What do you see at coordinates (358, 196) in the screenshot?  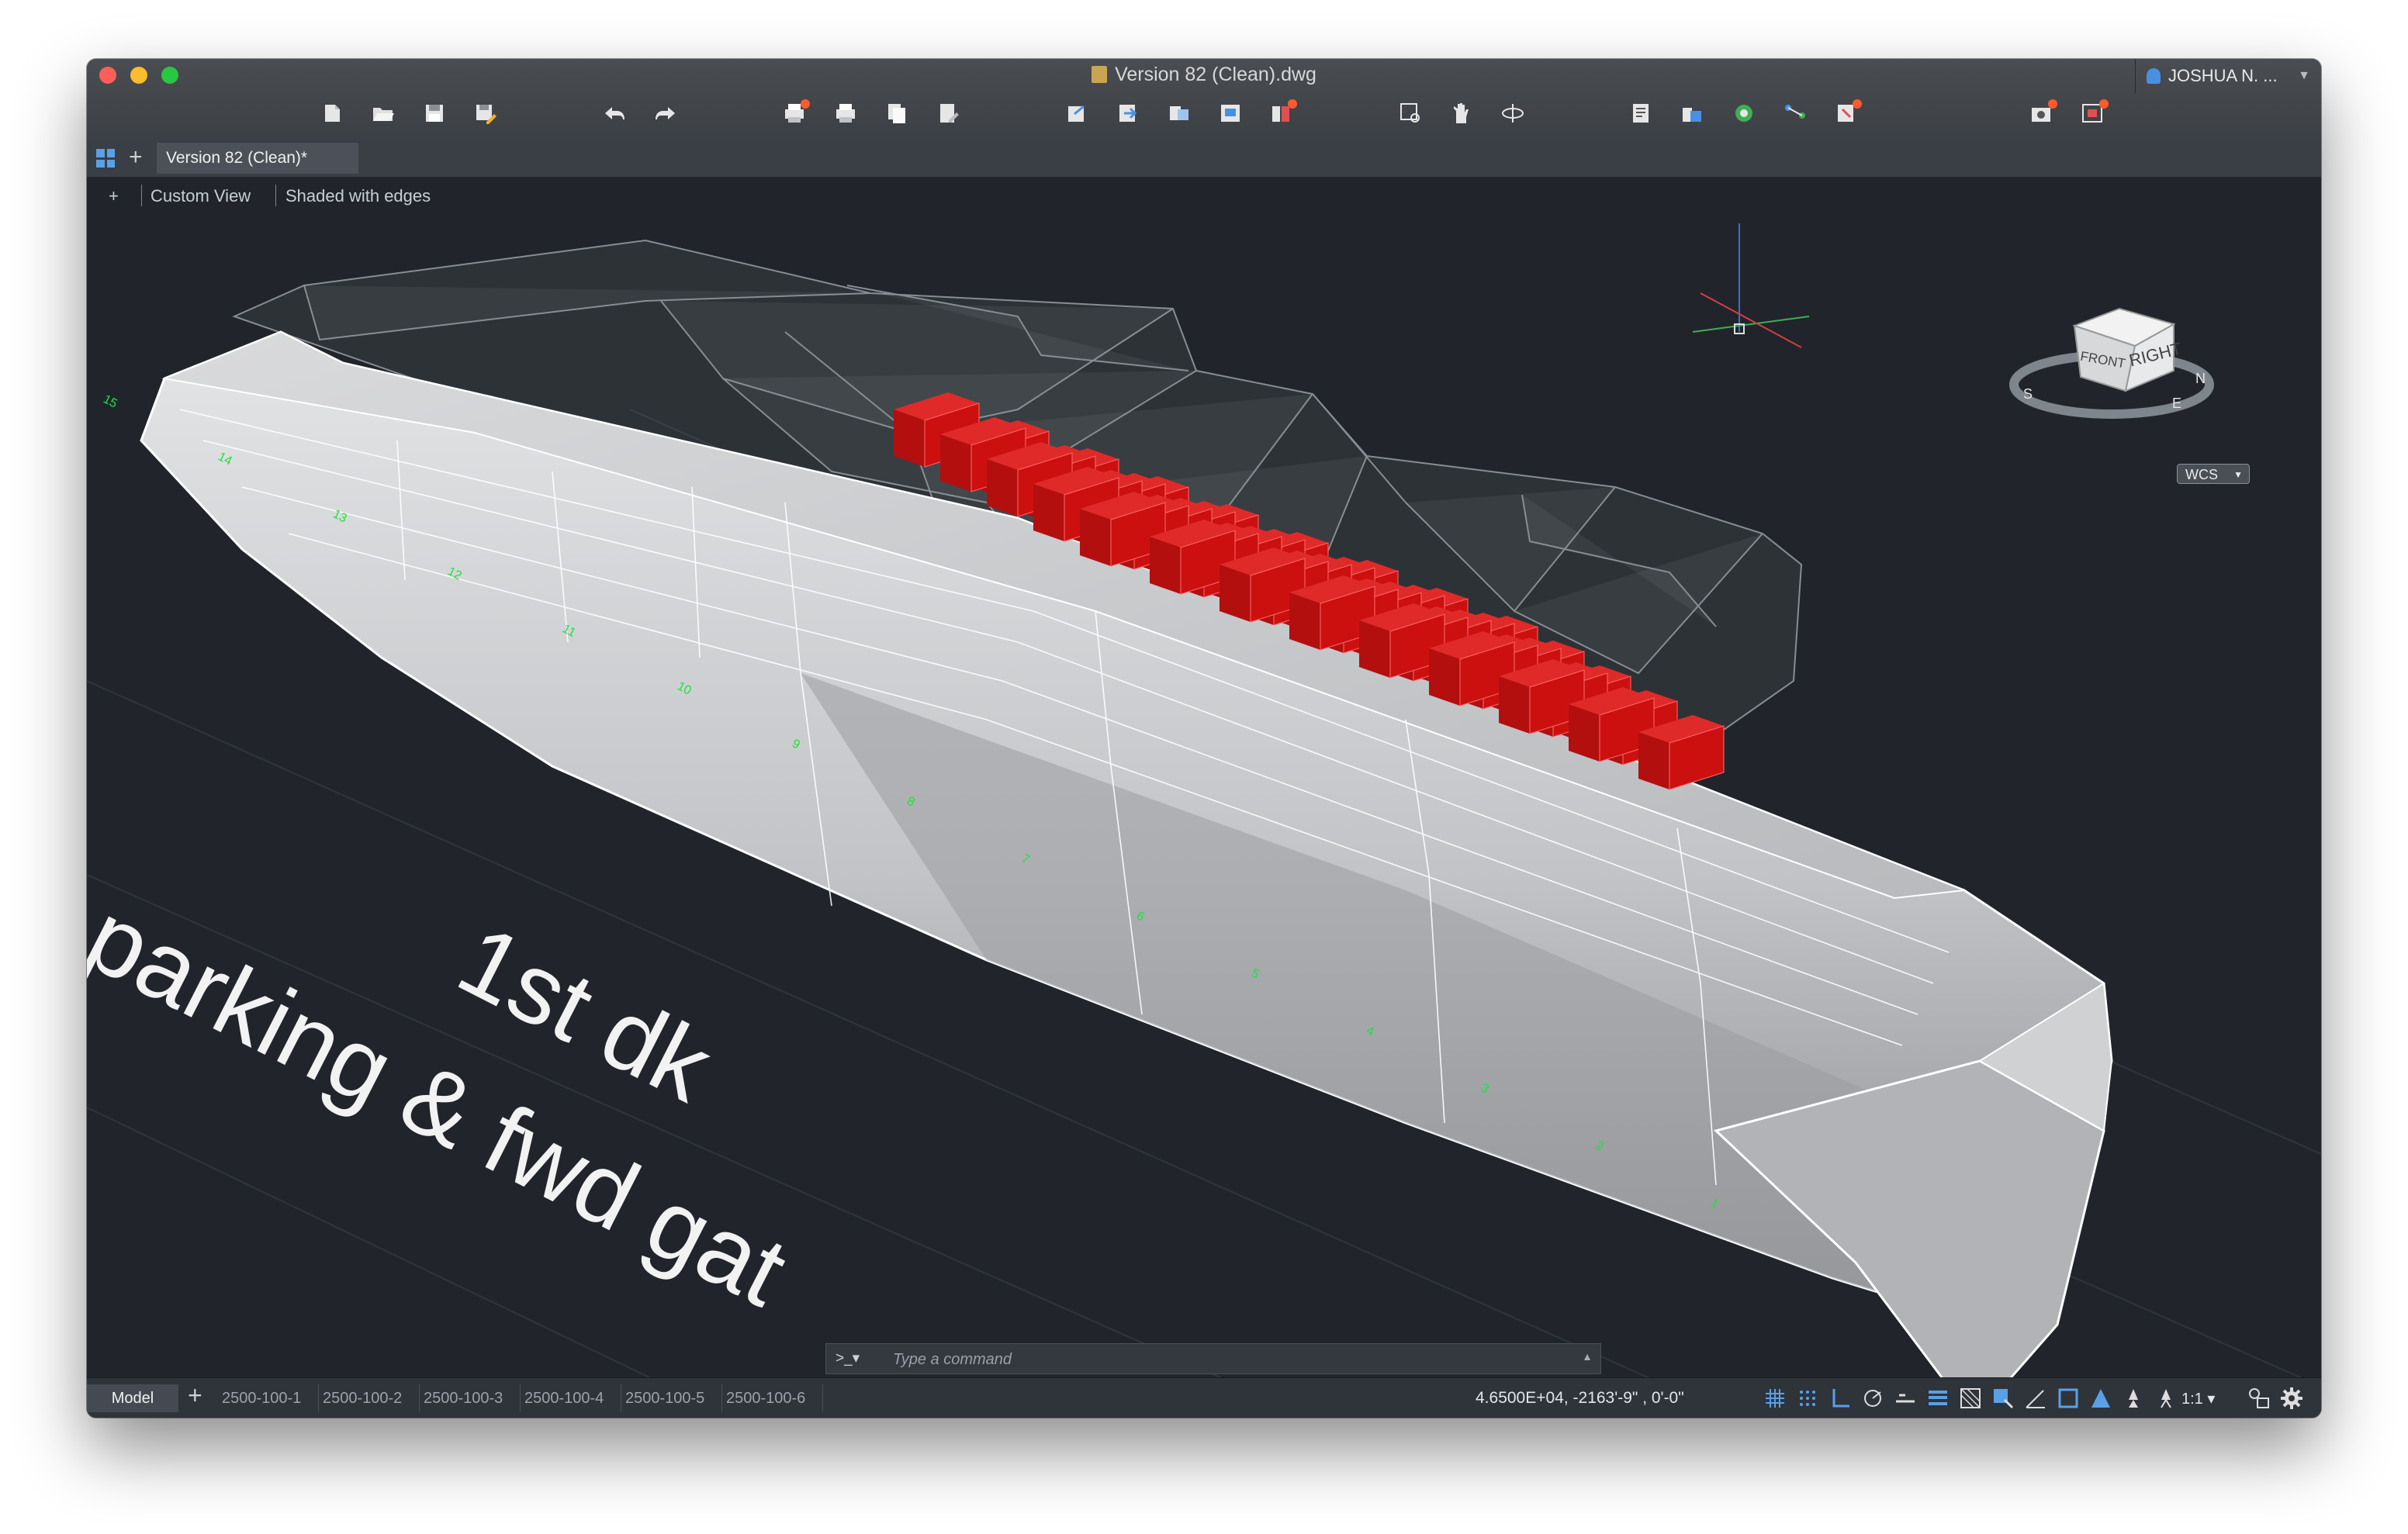 I see `visual-style-menu: Shaded with edges` at bounding box center [358, 196].